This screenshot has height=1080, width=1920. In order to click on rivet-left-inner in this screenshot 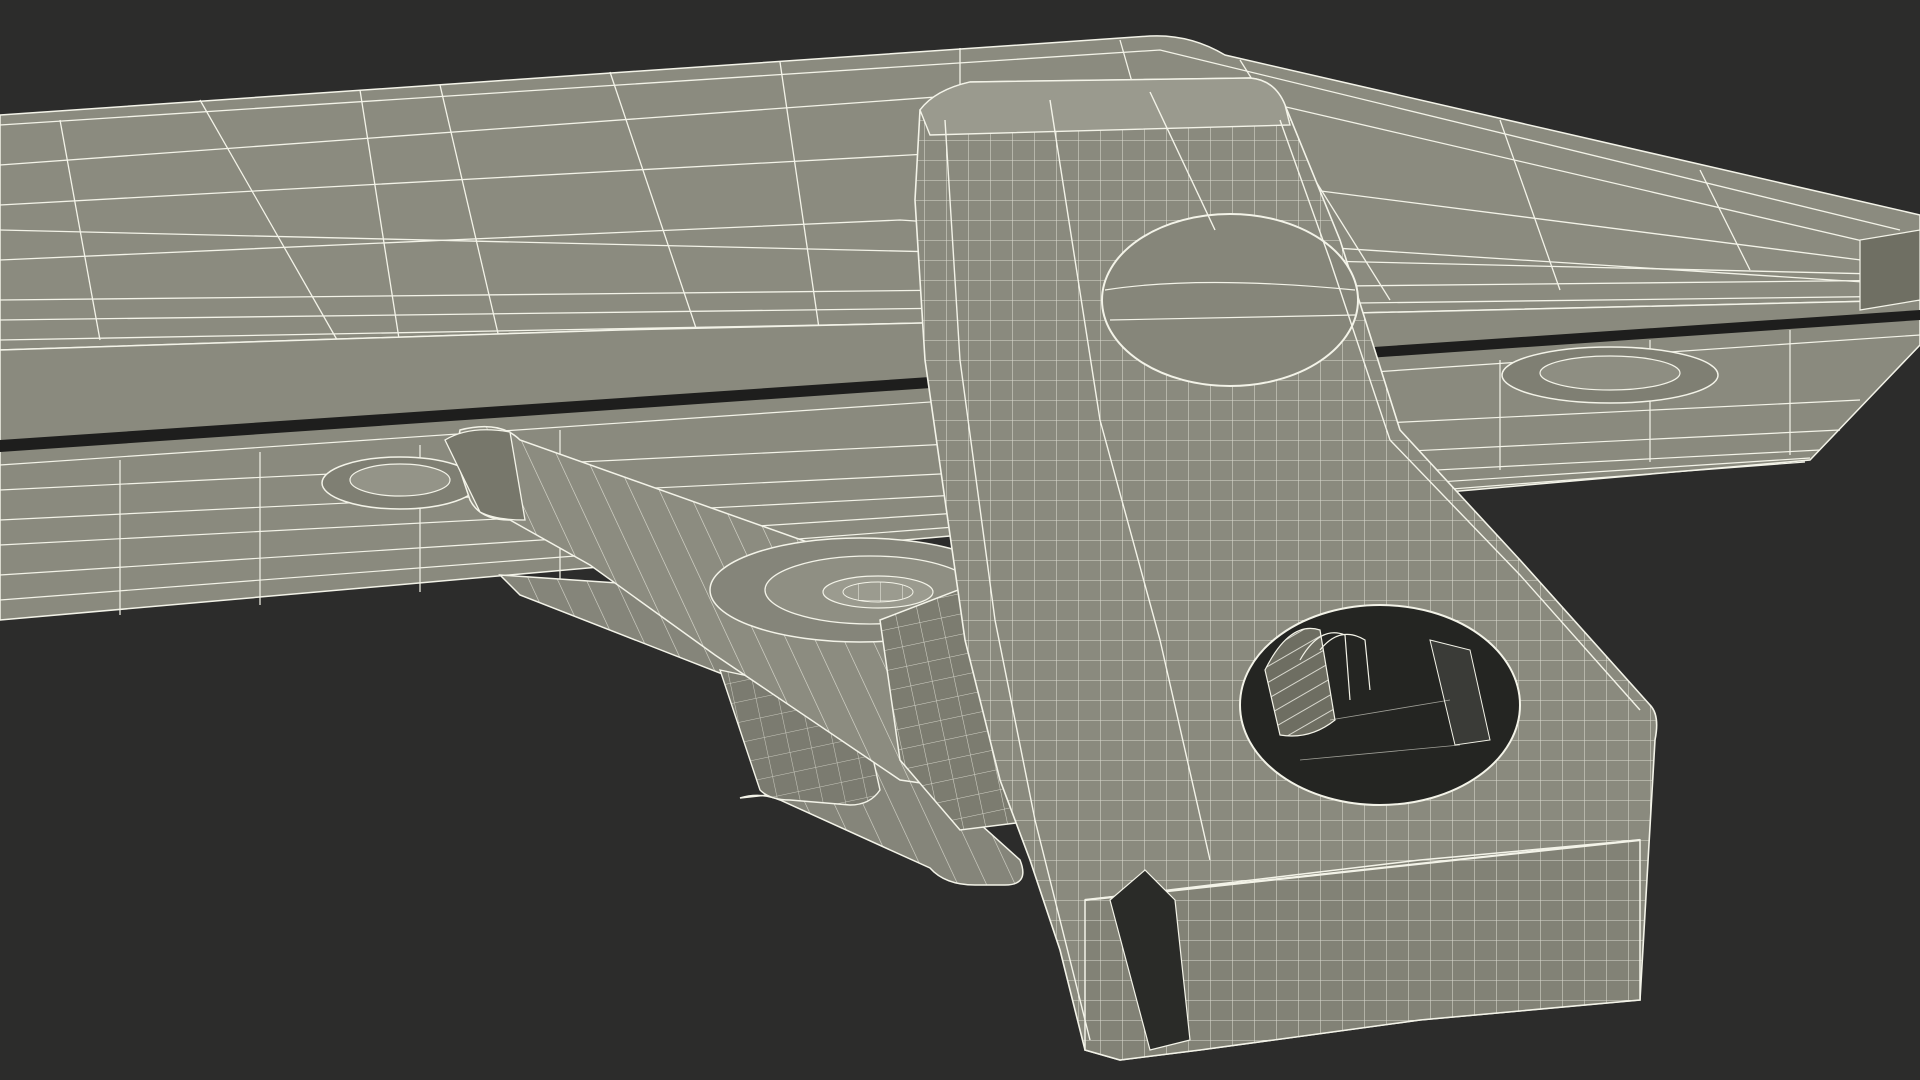, I will do `click(400, 480)`.